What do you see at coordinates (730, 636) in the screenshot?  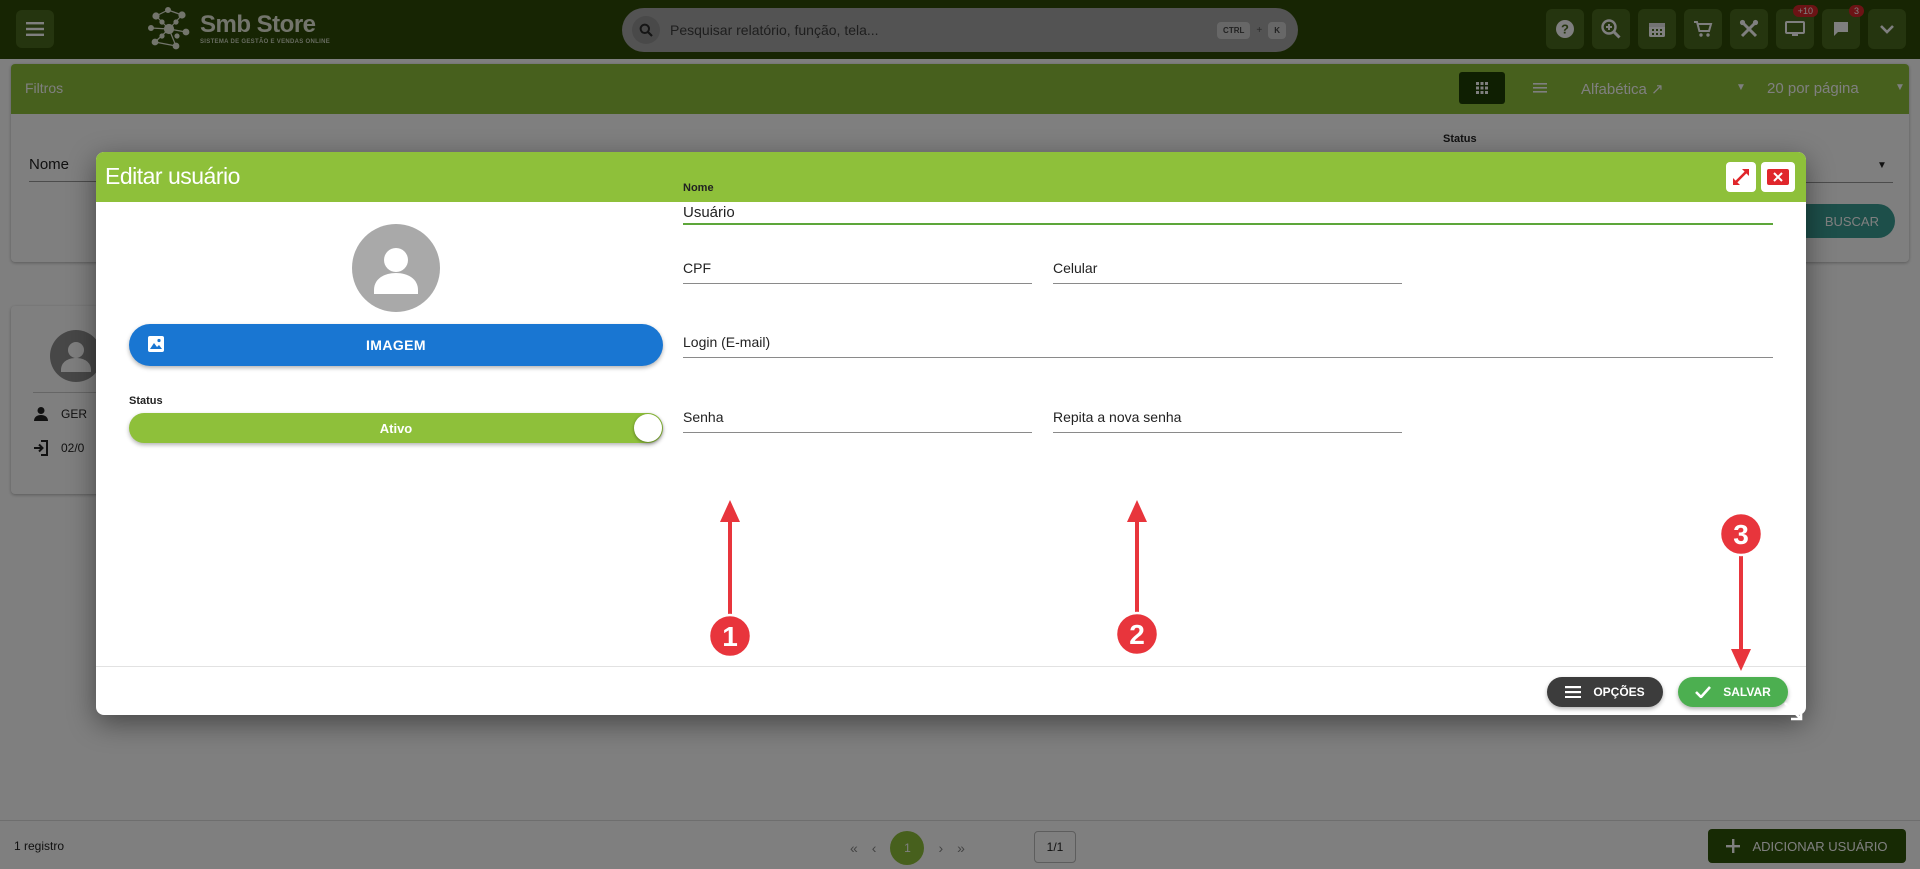 I see `annotation-label-1: 1` at bounding box center [730, 636].